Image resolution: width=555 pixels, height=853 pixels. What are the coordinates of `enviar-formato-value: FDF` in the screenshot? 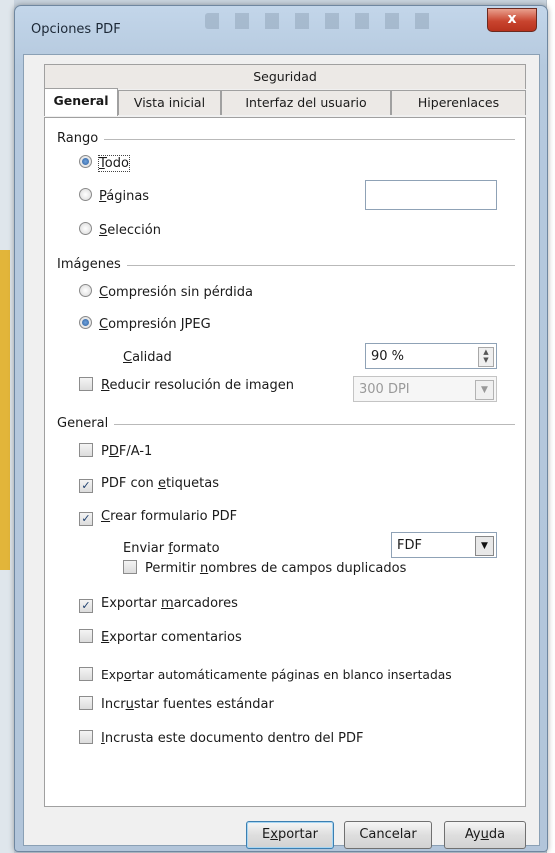 It's located at (409, 545).